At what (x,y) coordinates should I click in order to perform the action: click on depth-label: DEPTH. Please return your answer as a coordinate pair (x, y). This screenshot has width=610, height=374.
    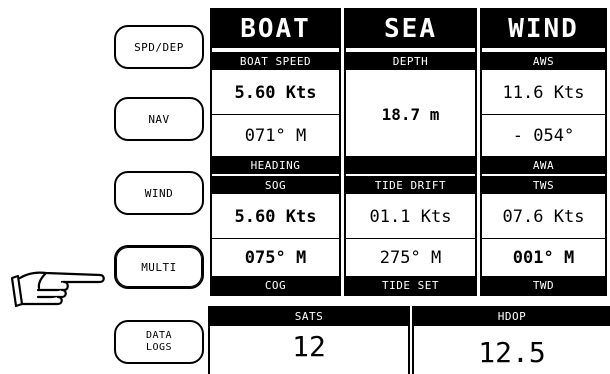
    Looking at the image, I should click on (410, 61).